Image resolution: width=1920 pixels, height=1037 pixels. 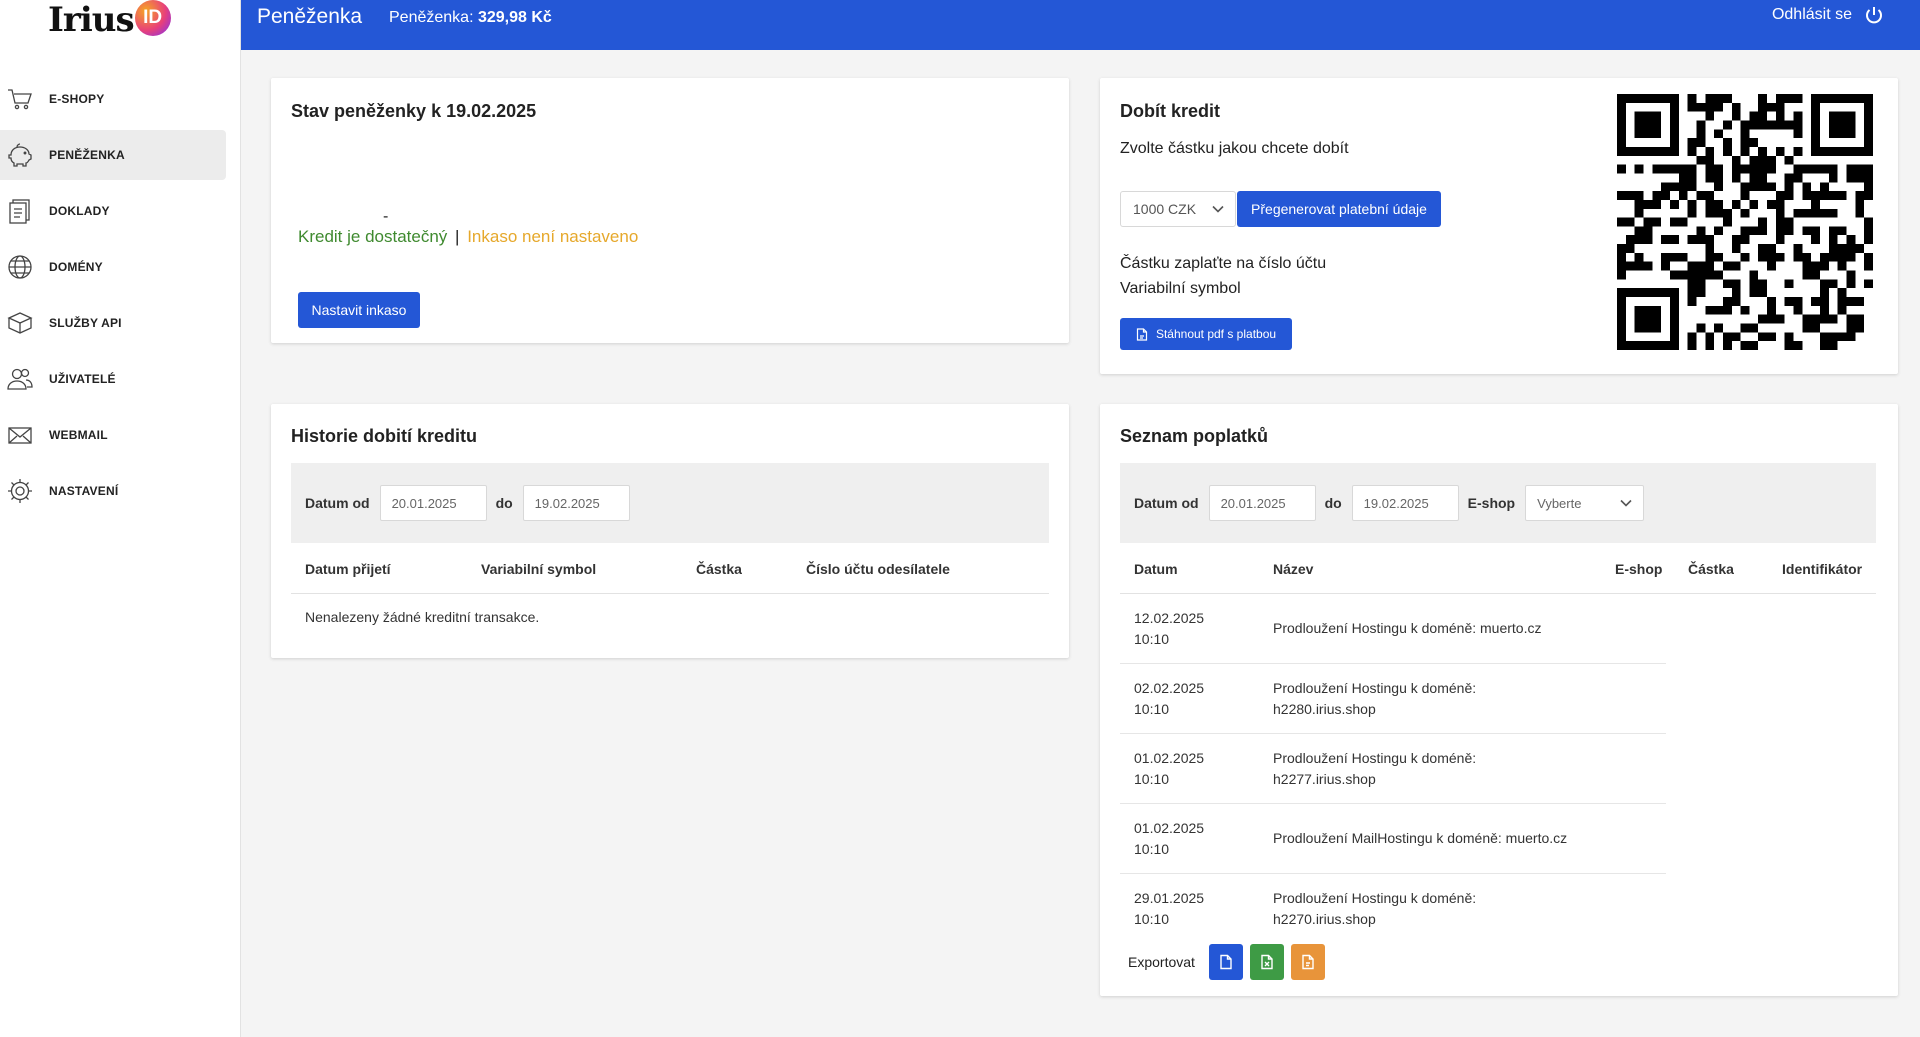 What do you see at coordinates (1234, 148) in the screenshot?
I see `topup-subtitle: Zvolte částku jakou chcete dobít` at bounding box center [1234, 148].